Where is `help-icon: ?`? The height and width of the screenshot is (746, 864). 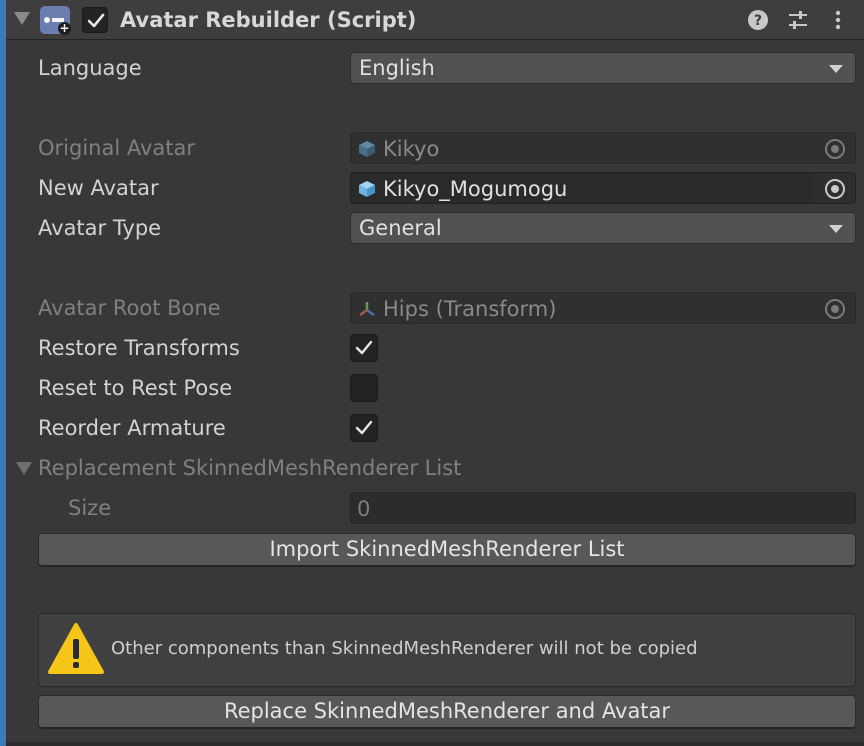
help-icon: ? is located at coordinates (758, 20).